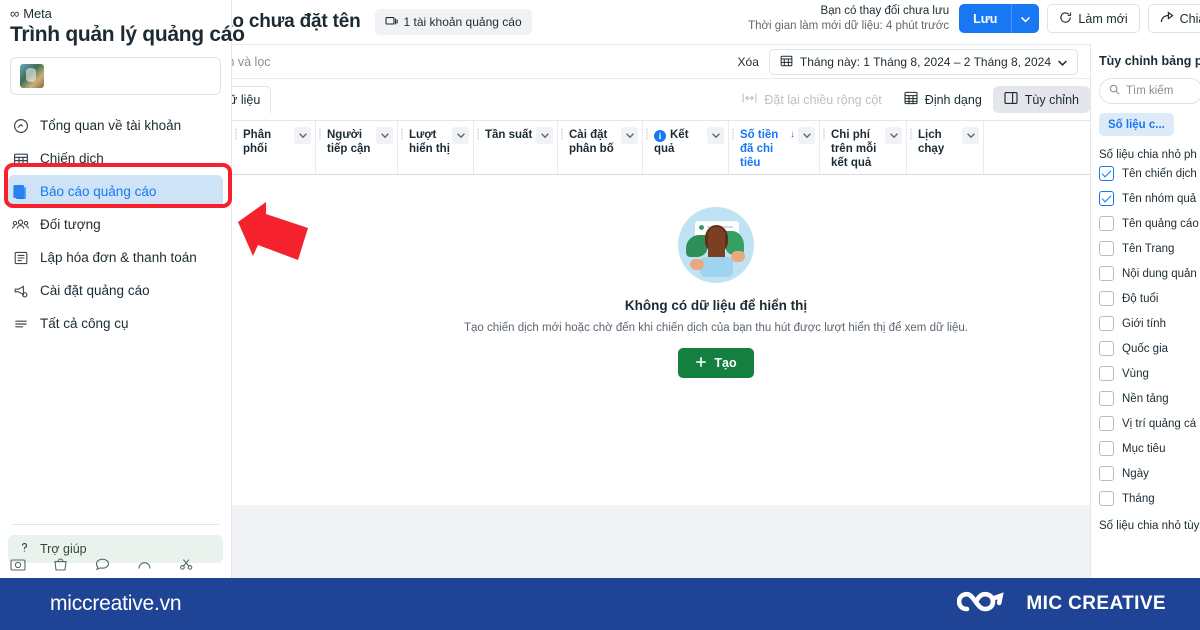 The width and height of the screenshot is (1200, 630). What do you see at coordinates (453, 22) in the screenshot?
I see `ad-account-chip: 1 tài khoản quảng cáo` at bounding box center [453, 22].